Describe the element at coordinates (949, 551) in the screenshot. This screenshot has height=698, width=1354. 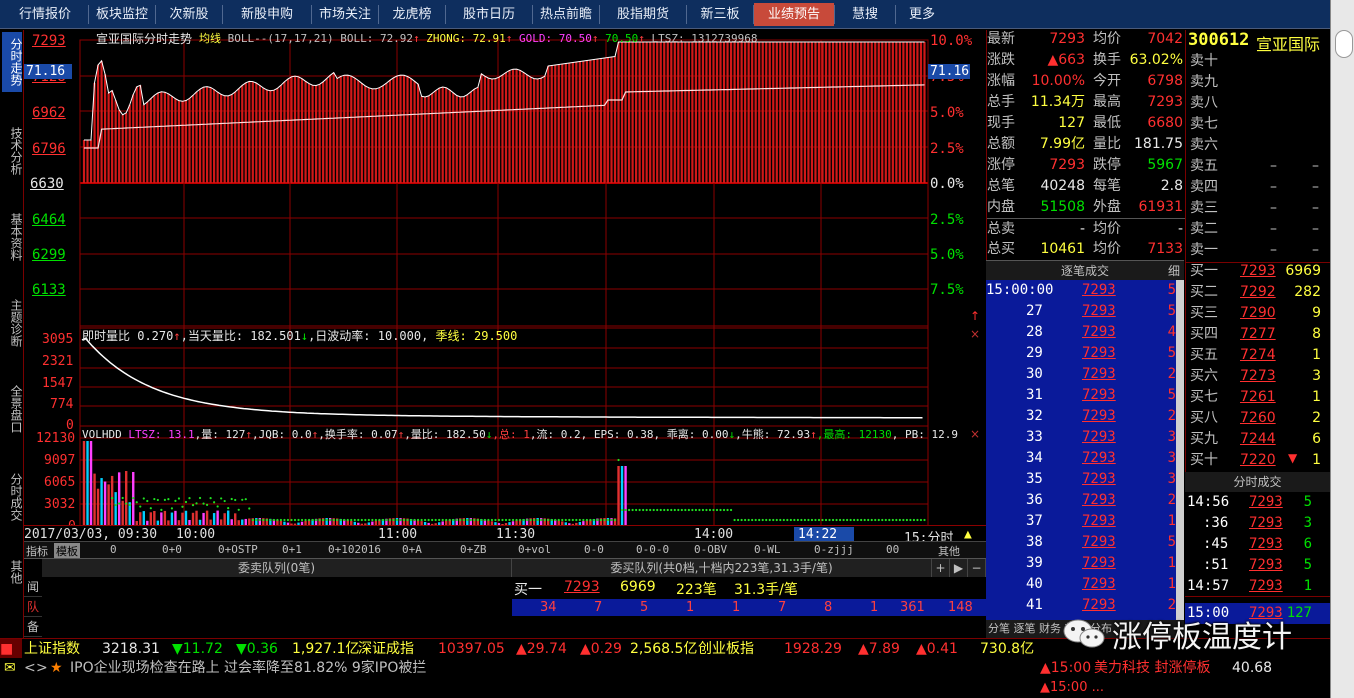
I see `indicator-tab: 其他` at that location.